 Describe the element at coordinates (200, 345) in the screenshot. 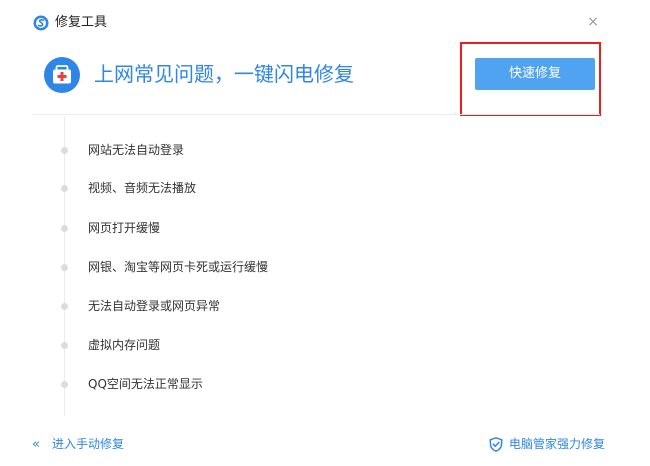

I see `issue-item: 虚拟内存问题` at that location.